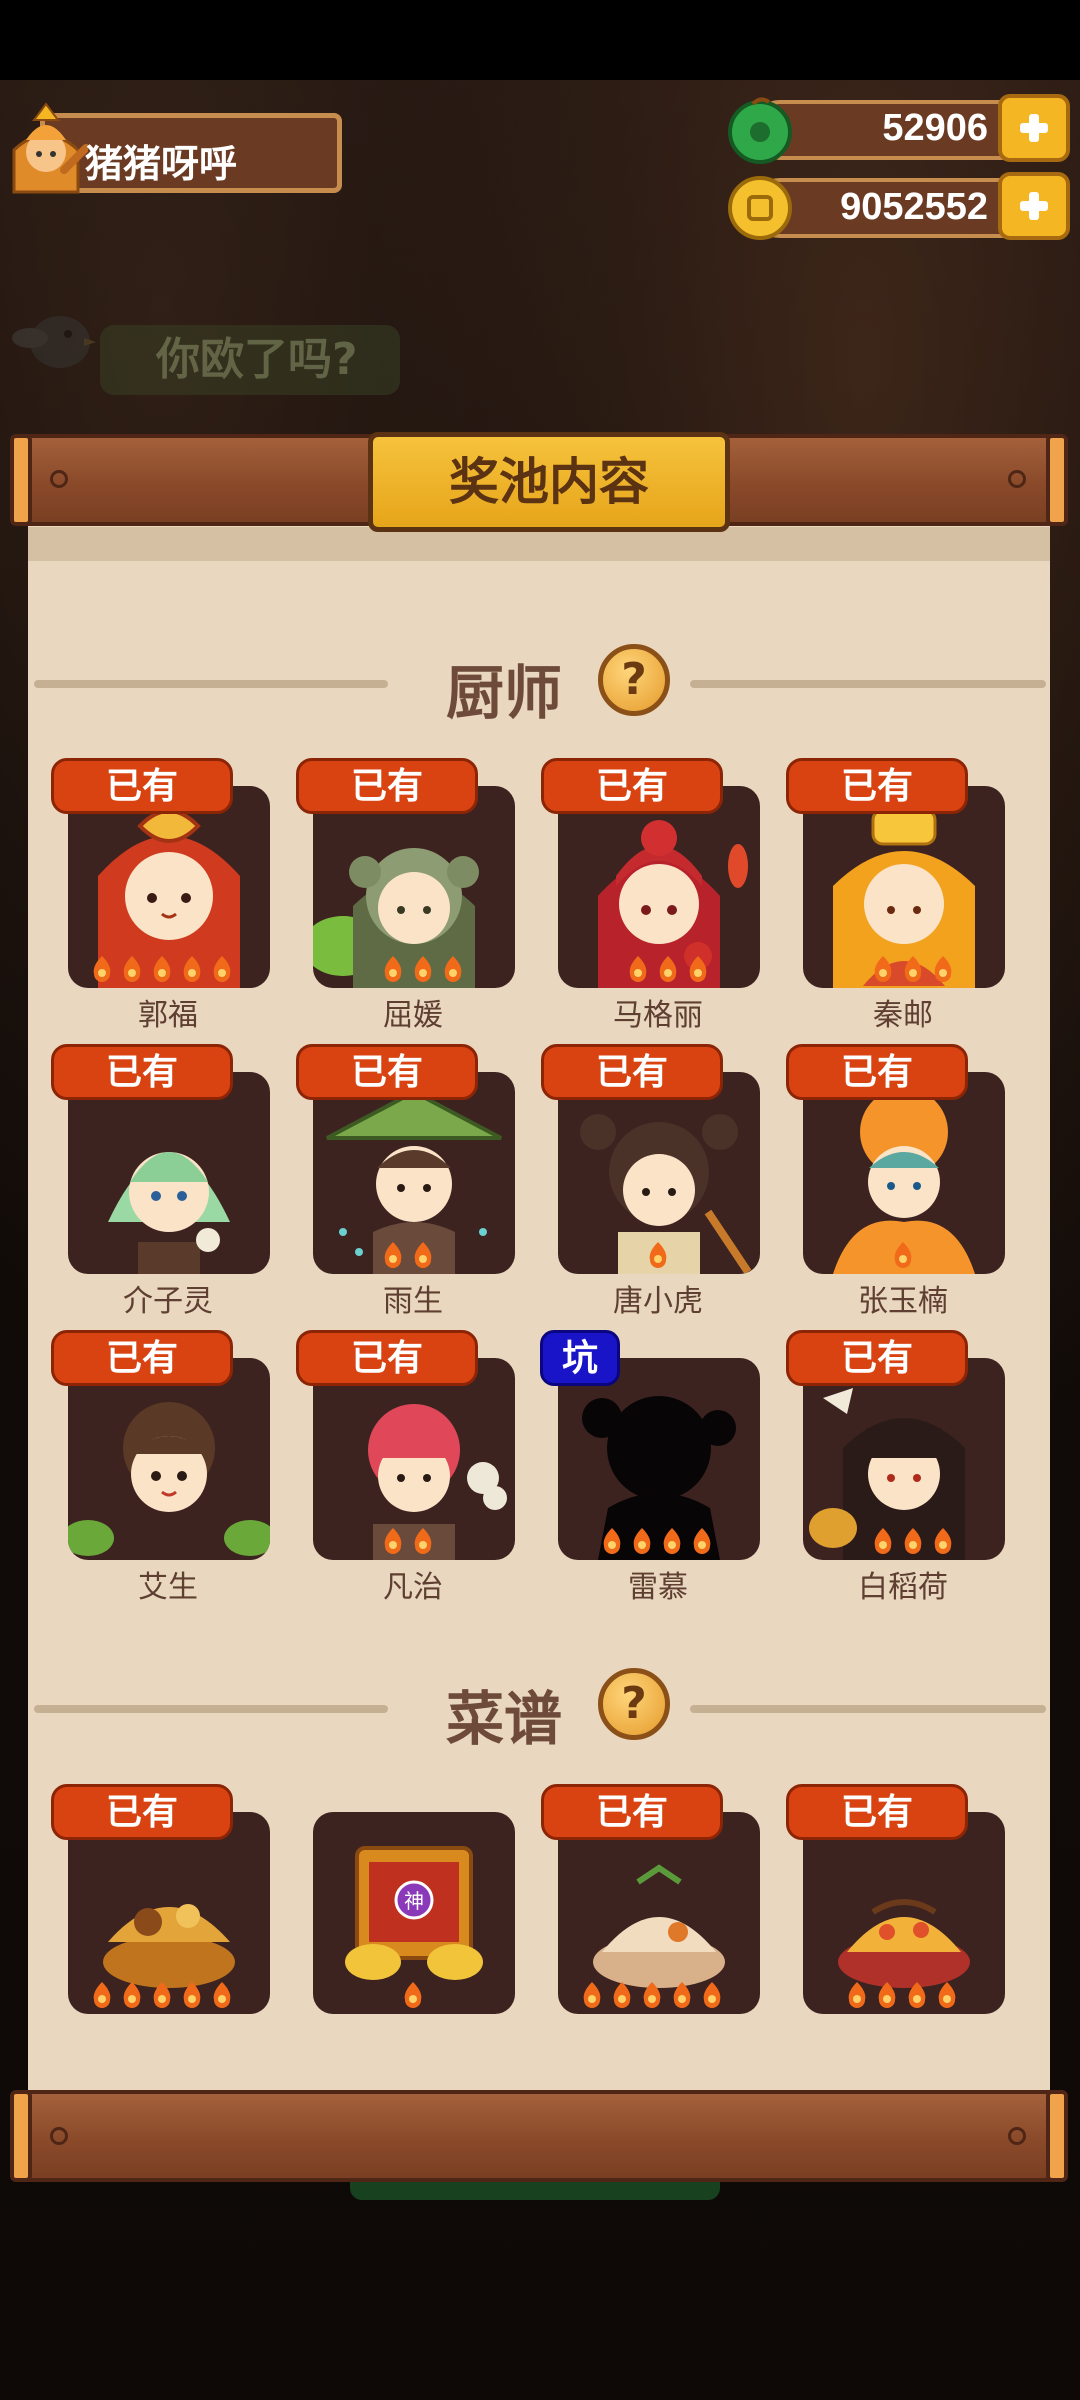 The image size is (1080, 2400). Describe the element at coordinates (413, 1015) in the screenshot. I see `chef-name: 屈媛` at that location.